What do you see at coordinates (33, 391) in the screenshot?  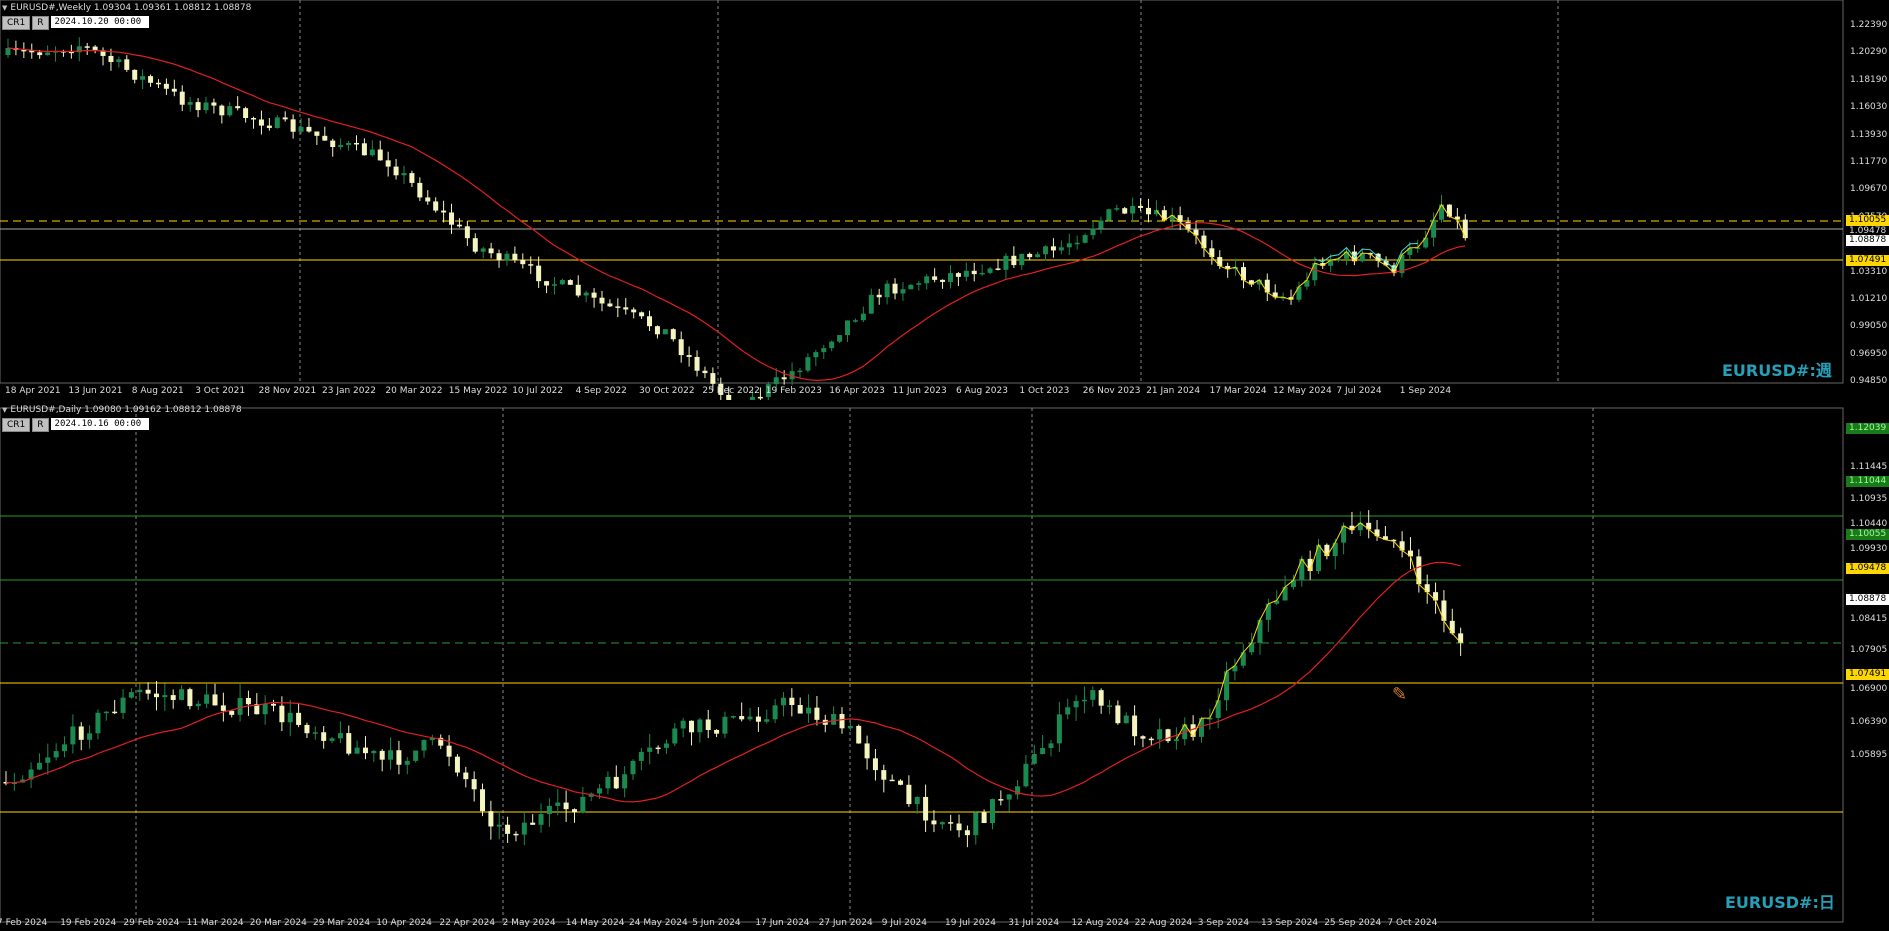 I see `time-axis-label: 18 Apr 2021` at bounding box center [33, 391].